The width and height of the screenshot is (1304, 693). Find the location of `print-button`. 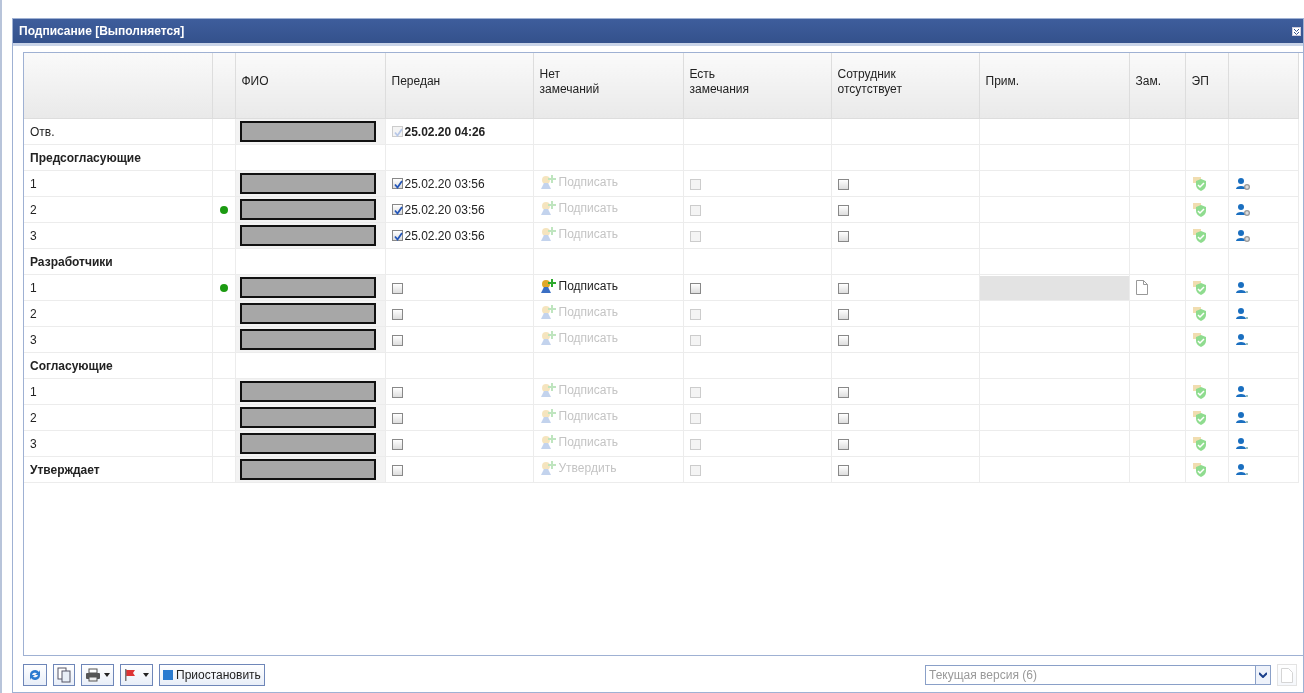

print-button is located at coordinates (97, 675).